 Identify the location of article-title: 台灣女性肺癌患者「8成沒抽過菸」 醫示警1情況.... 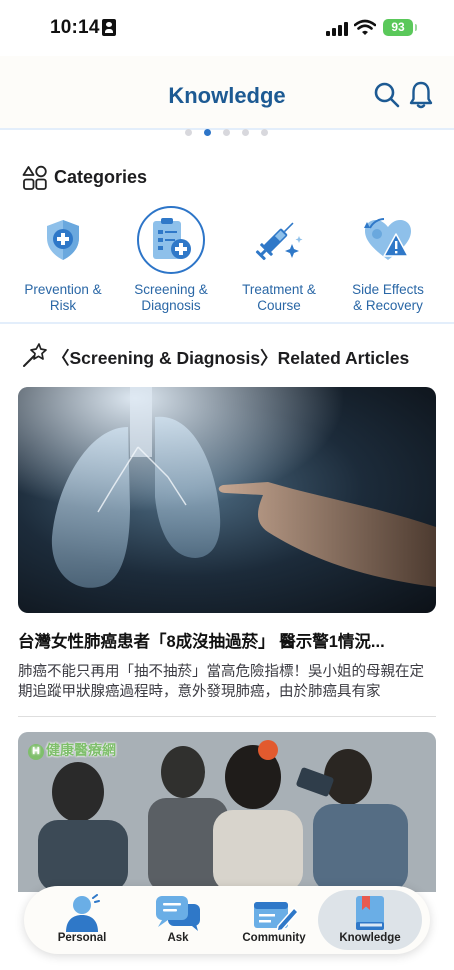
(227, 640).